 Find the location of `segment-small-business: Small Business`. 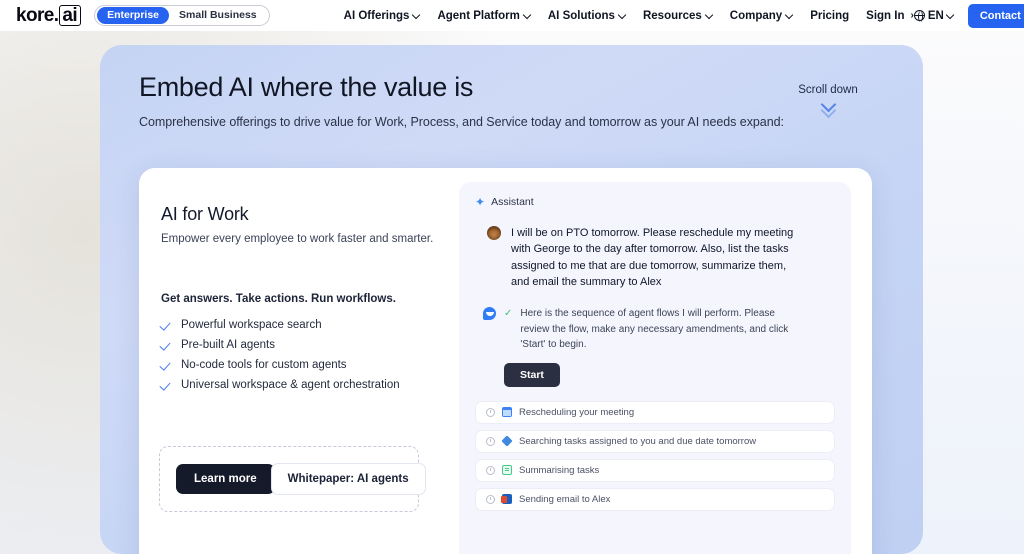

segment-small-business: Small Business is located at coordinates (218, 15).